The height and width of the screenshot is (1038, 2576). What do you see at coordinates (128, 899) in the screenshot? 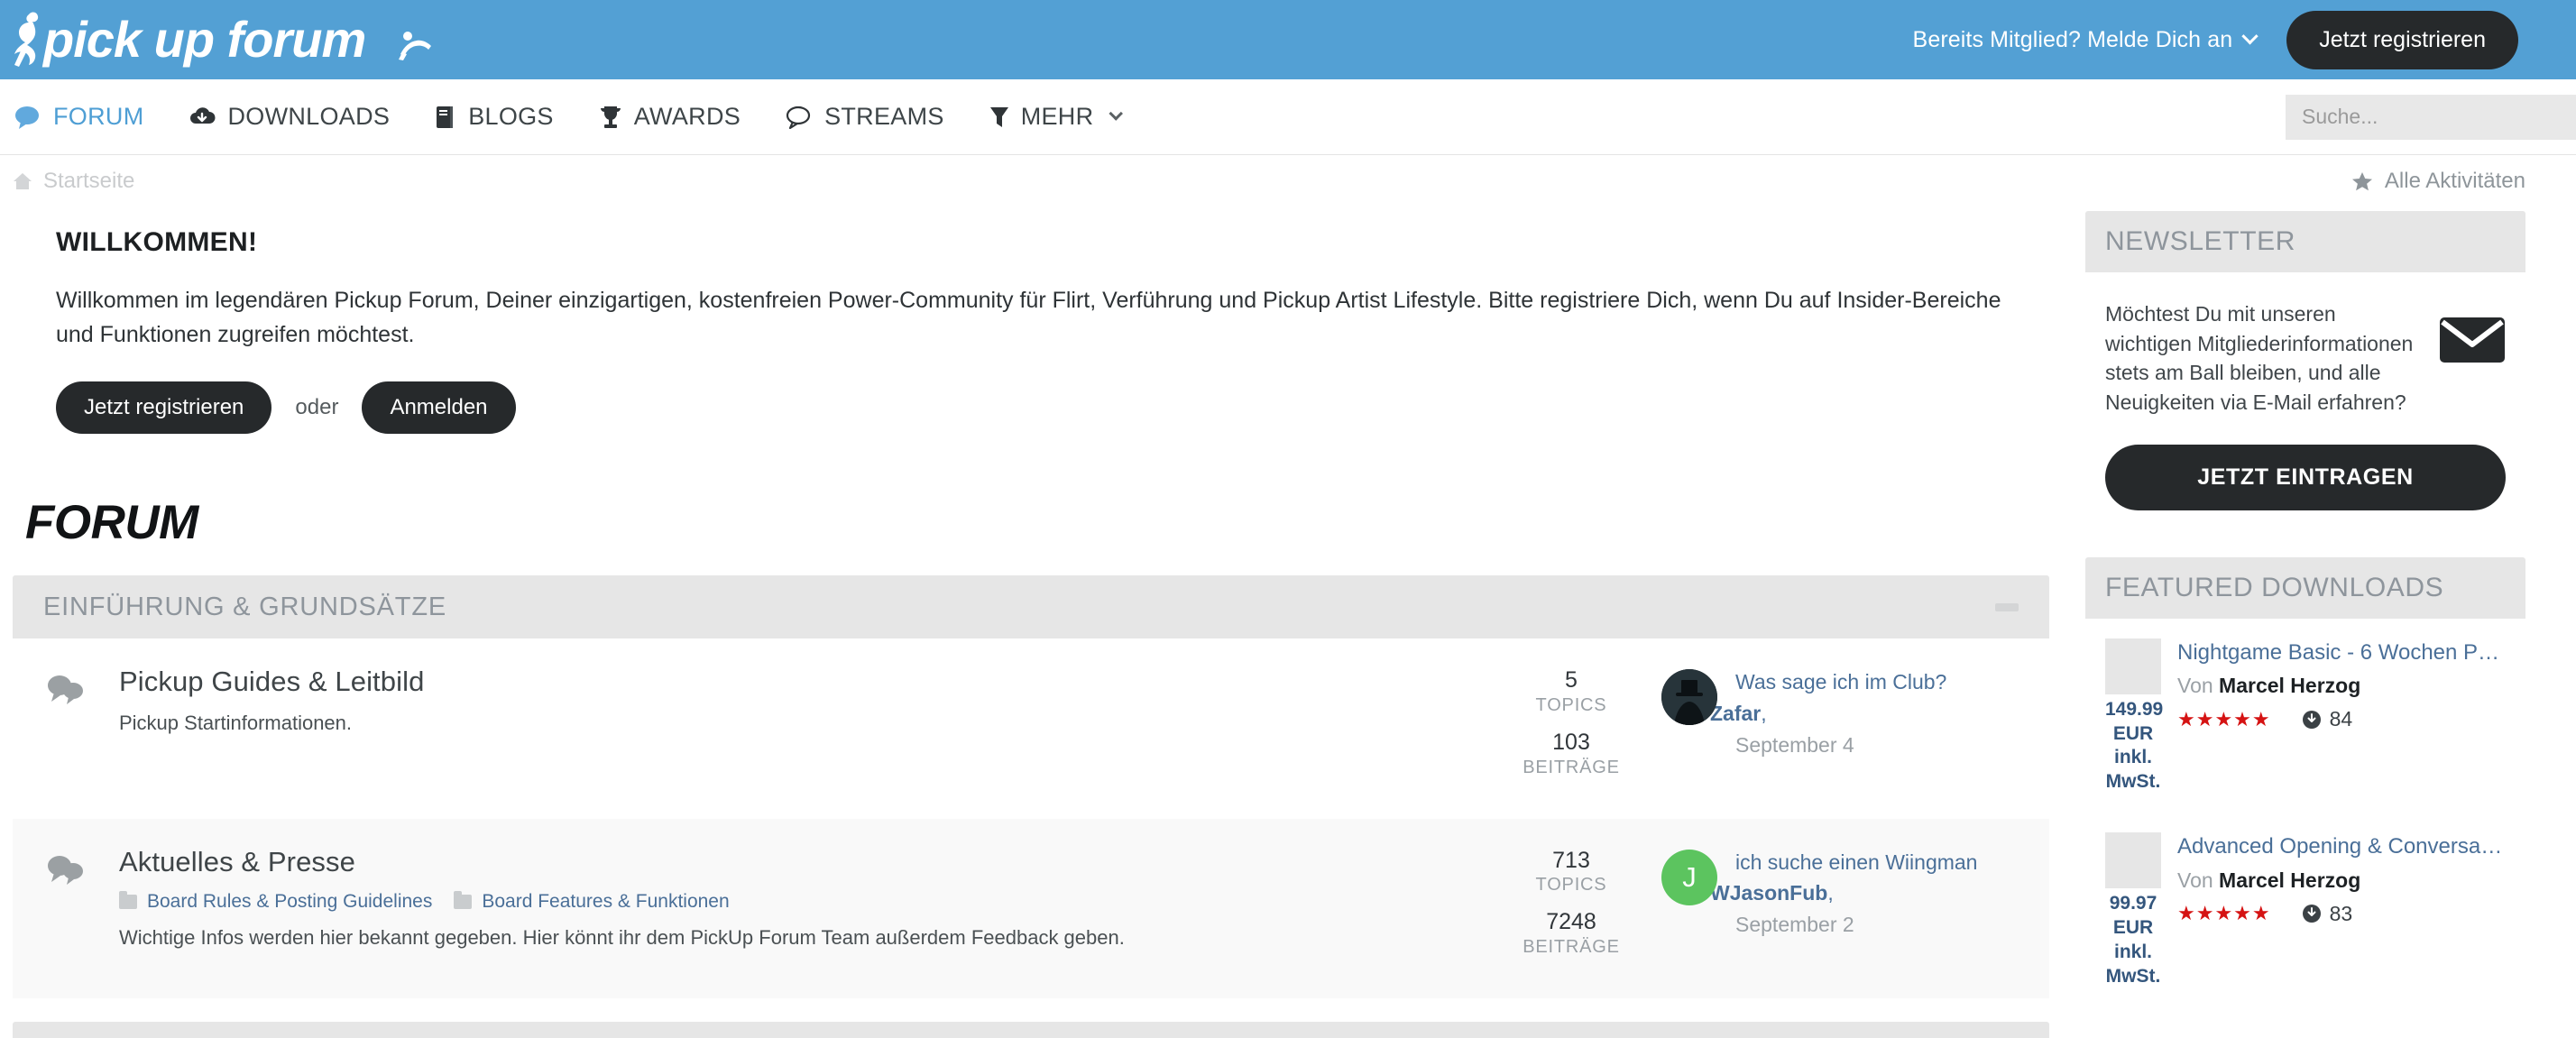
I see `folder-icon` at bounding box center [128, 899].